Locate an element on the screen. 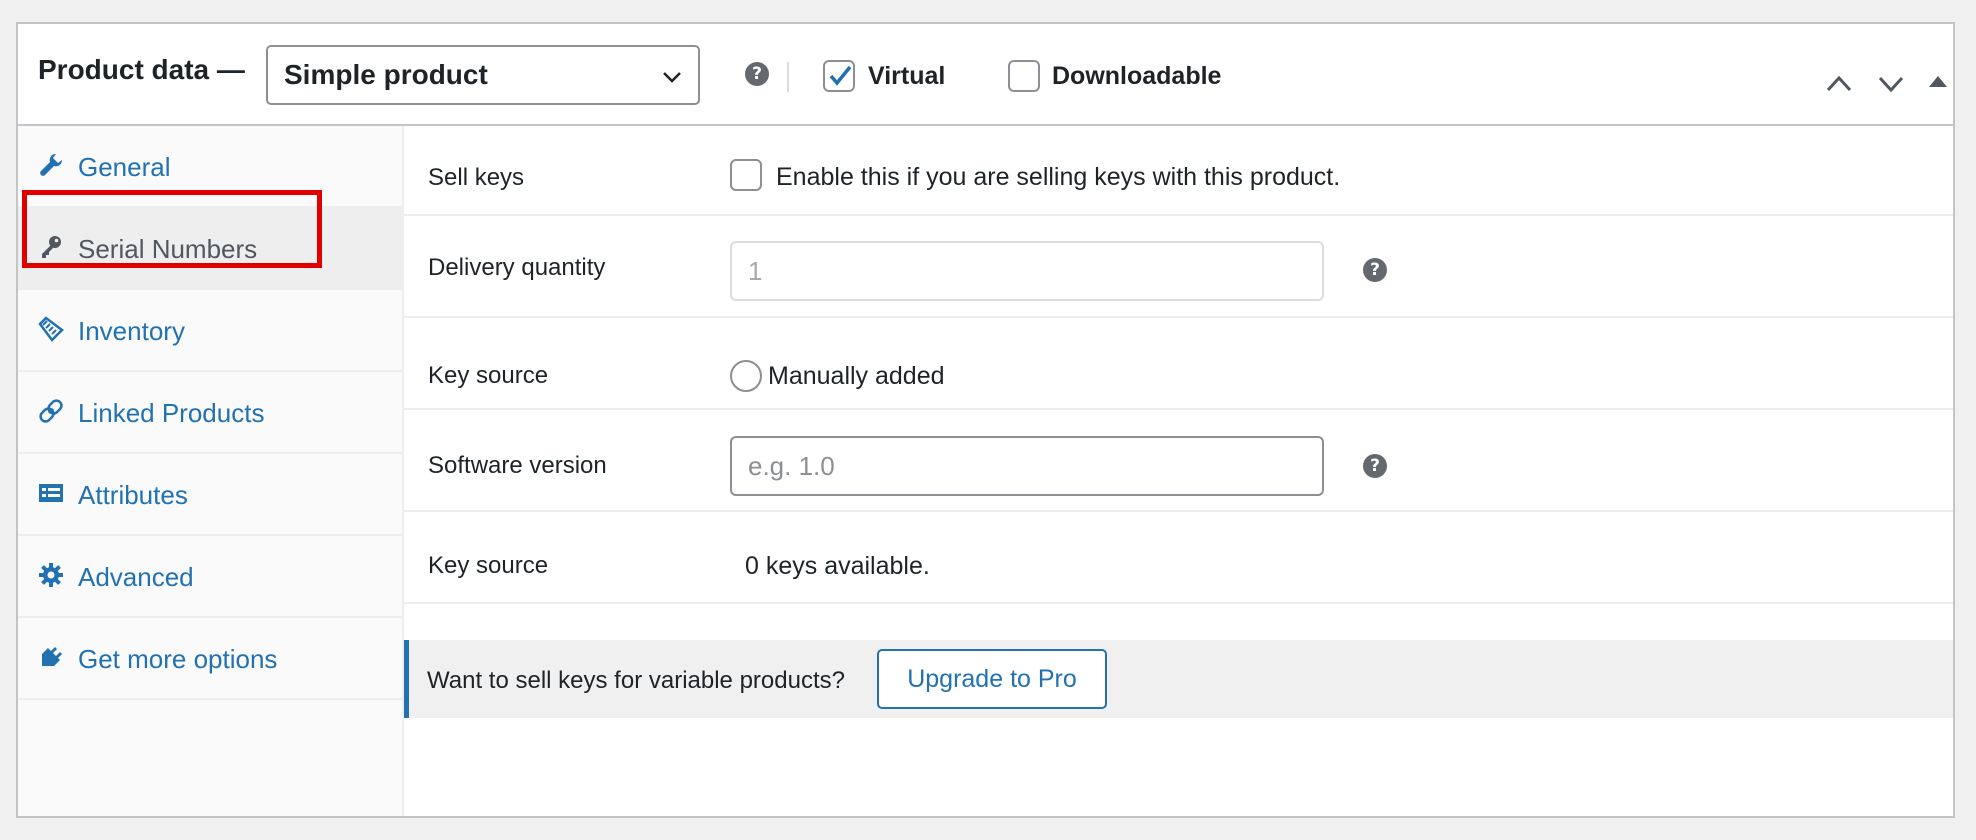 Image resolution: width=1976 pixels, height=840 pixels. sell-keys-checkbox is located at coordinates (746, 175).